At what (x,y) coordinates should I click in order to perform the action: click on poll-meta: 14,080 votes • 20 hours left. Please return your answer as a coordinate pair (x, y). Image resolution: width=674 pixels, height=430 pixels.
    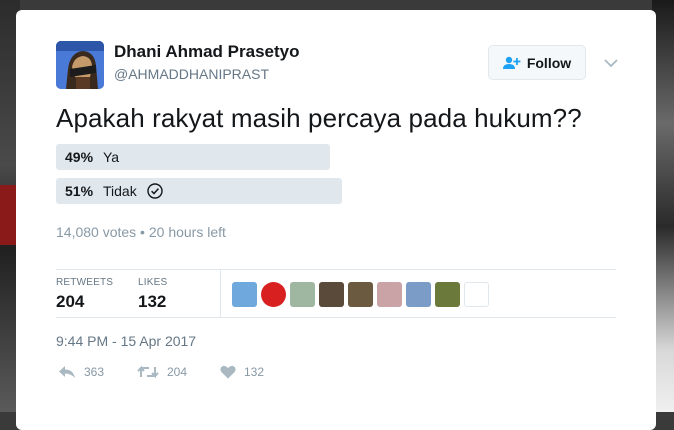
    Looking at the image, I should click on (141, 232).